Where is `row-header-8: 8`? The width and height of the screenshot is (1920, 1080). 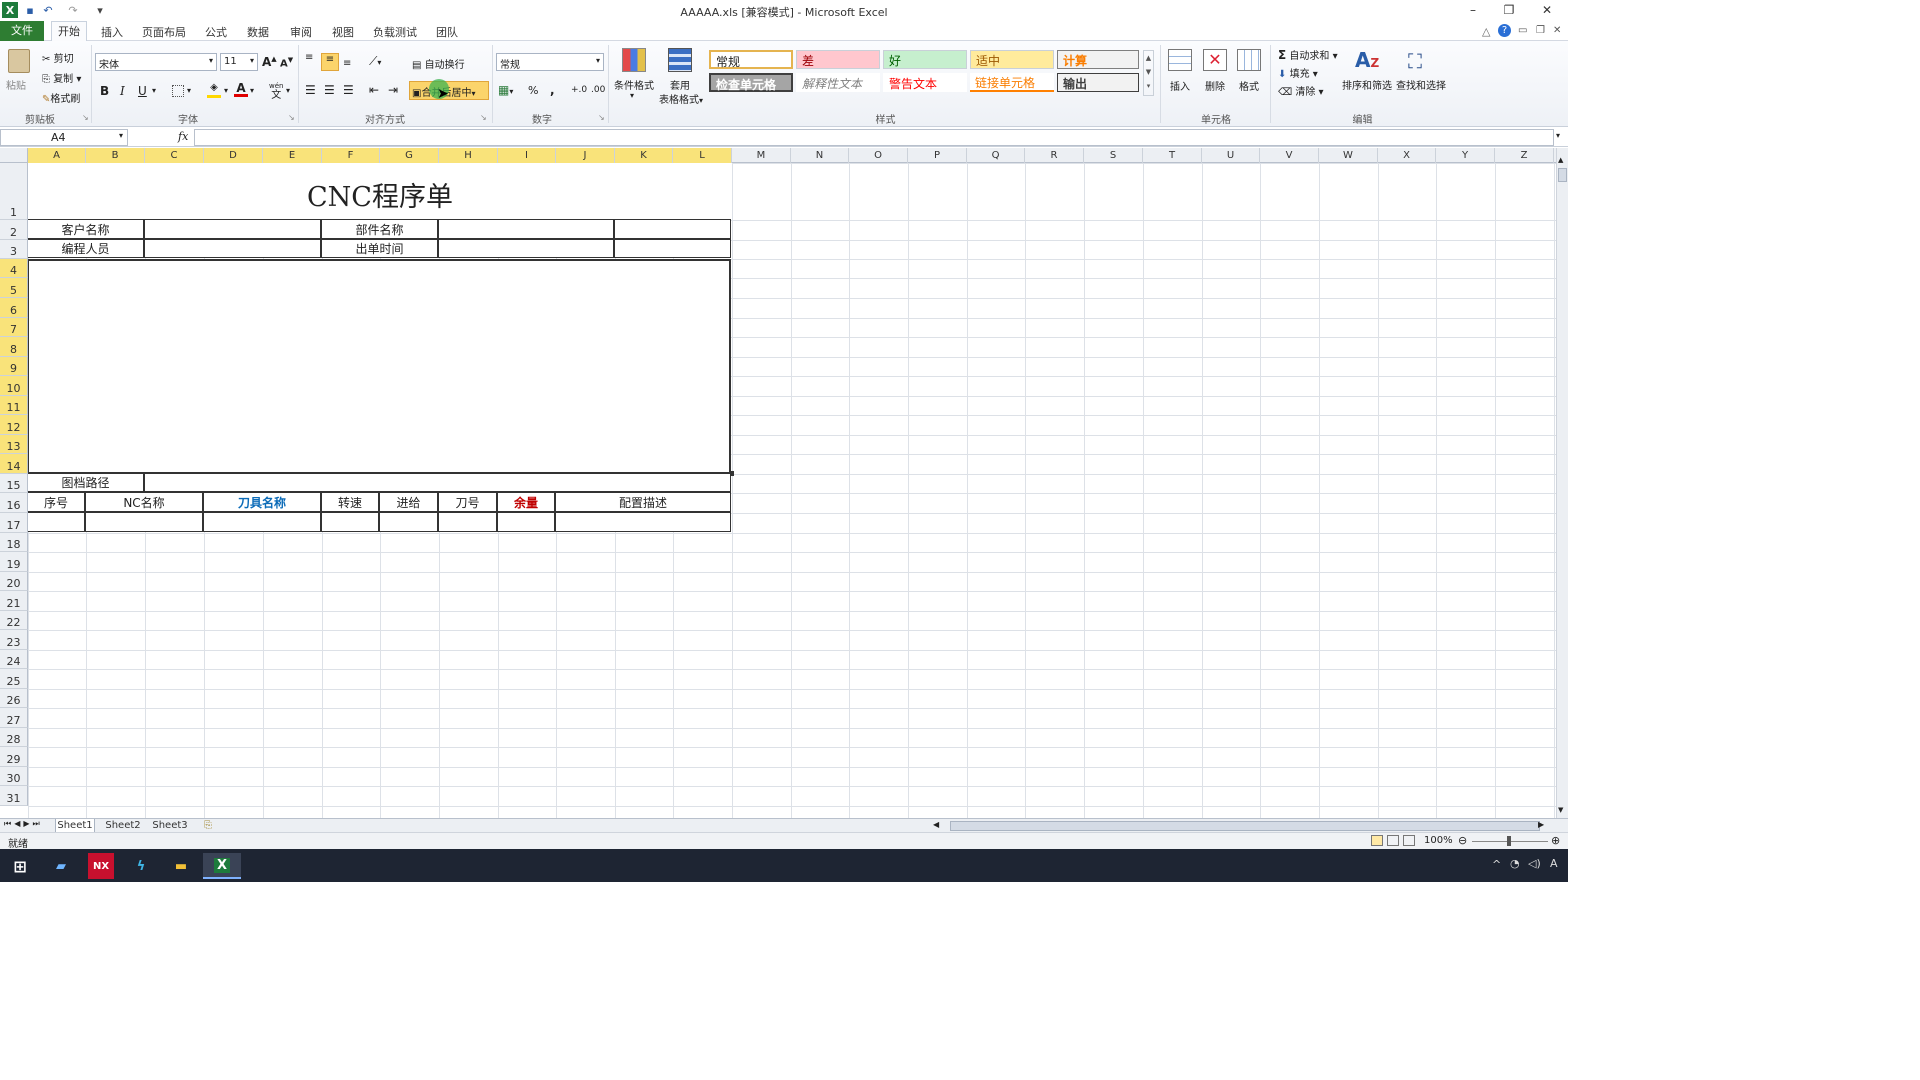 row-header-8: 8 is located at coordinates (14, 347).